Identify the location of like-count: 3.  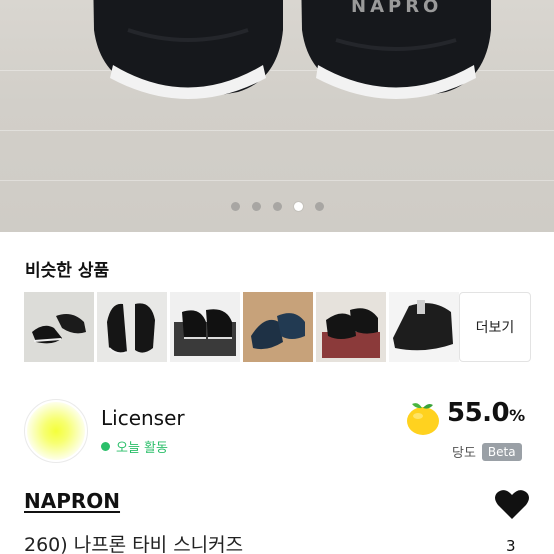
(511, 545).